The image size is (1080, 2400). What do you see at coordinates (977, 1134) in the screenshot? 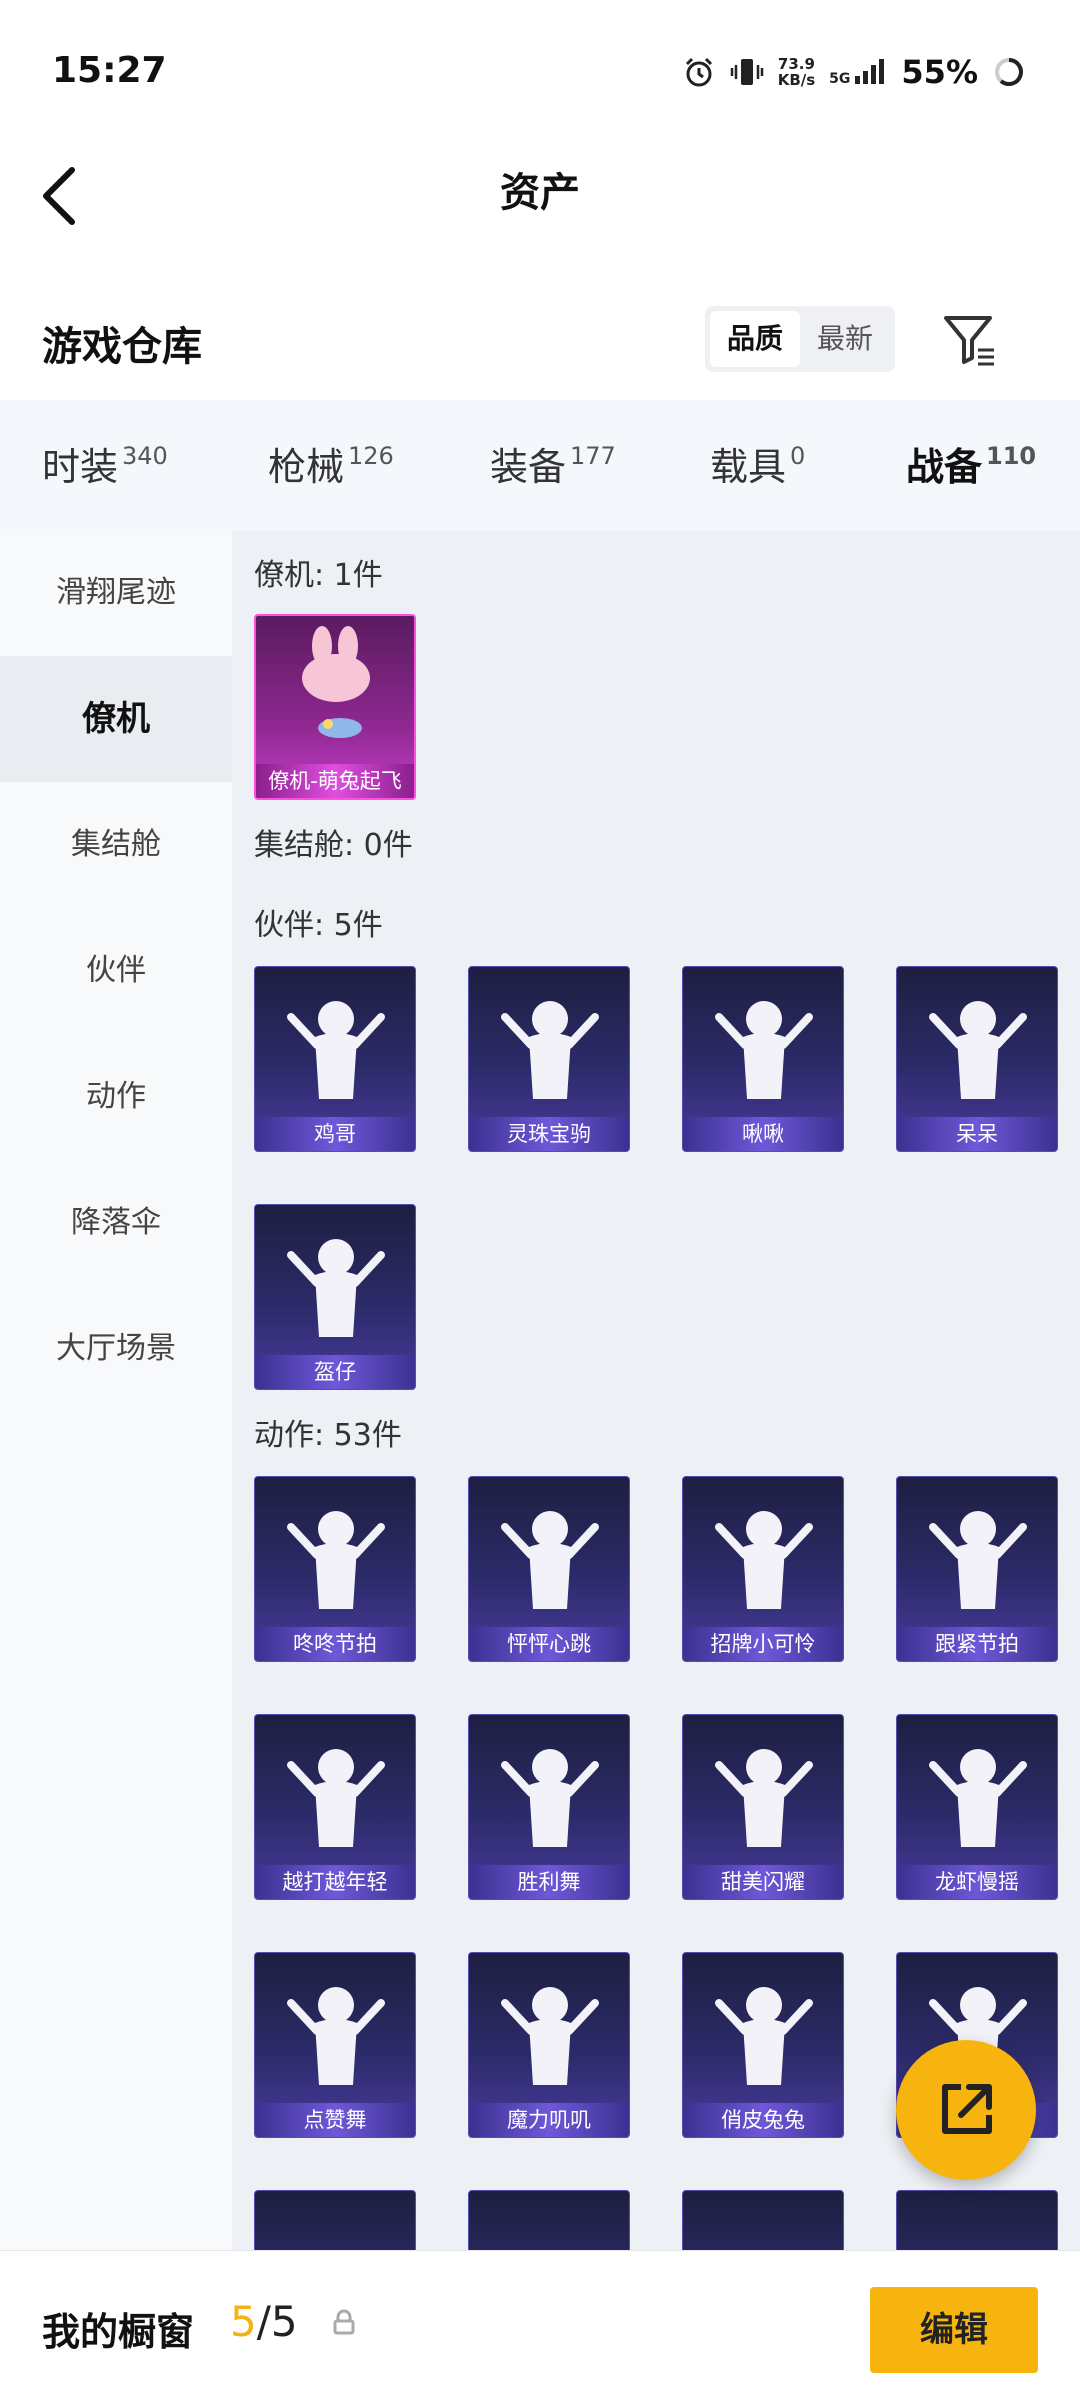
I see `item-card-label: 呆呆` at bounding box center [977, 1134].